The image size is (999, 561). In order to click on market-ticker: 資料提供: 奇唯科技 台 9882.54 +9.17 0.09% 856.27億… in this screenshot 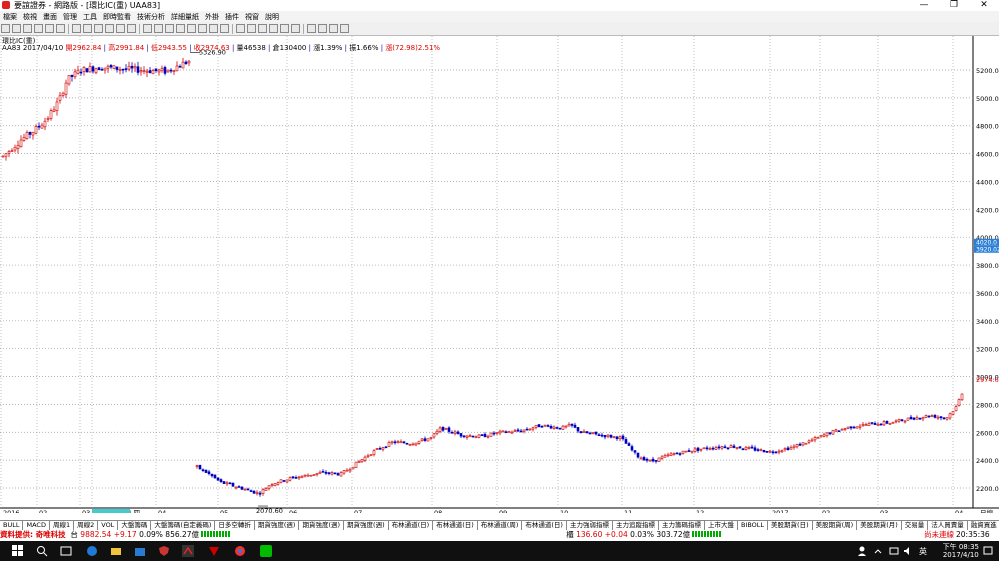, I will do `click(499, 535)`.